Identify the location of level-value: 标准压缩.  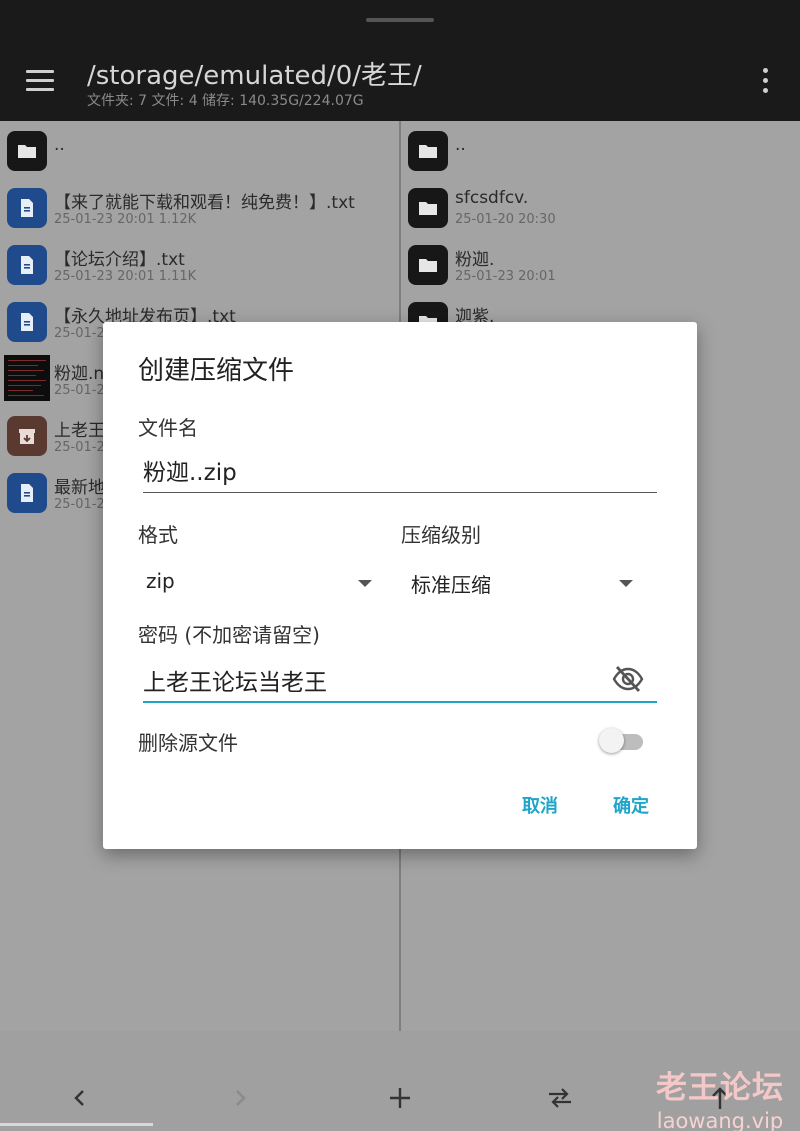
(451, 585).